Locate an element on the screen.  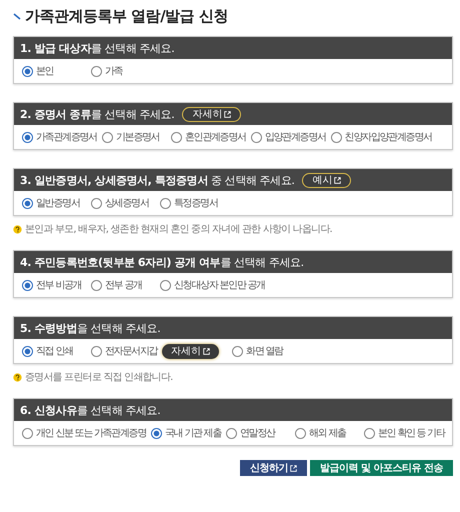
radio-option: 상세증명서 is located at coordinates (123, 203).